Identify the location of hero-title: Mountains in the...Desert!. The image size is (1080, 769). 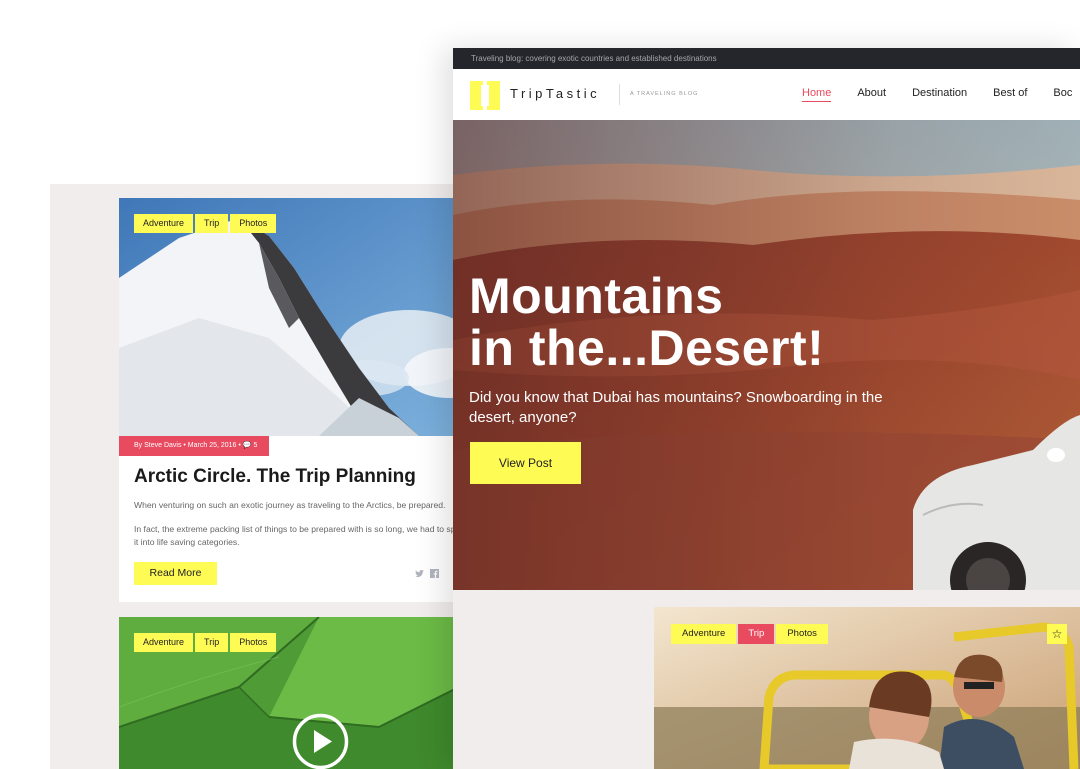
(646, 322).